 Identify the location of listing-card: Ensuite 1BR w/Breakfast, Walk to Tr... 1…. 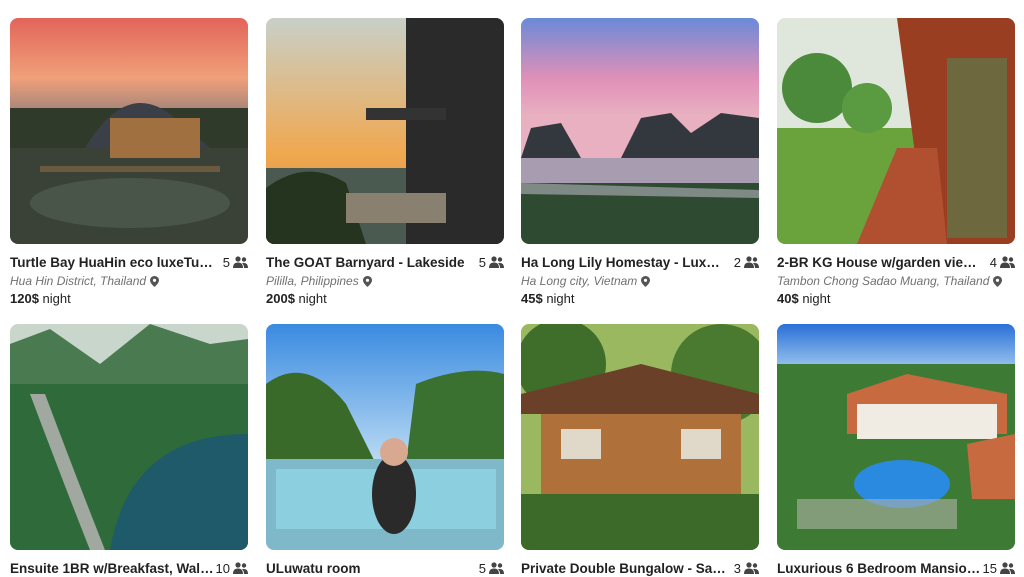
(129, 450).